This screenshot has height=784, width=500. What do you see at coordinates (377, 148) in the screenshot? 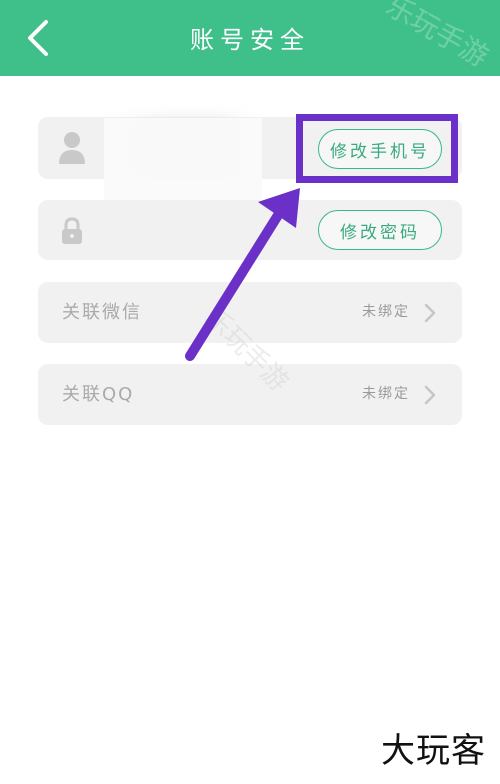
I see `annotation-highlight-box` at bounding box center [377, 148].